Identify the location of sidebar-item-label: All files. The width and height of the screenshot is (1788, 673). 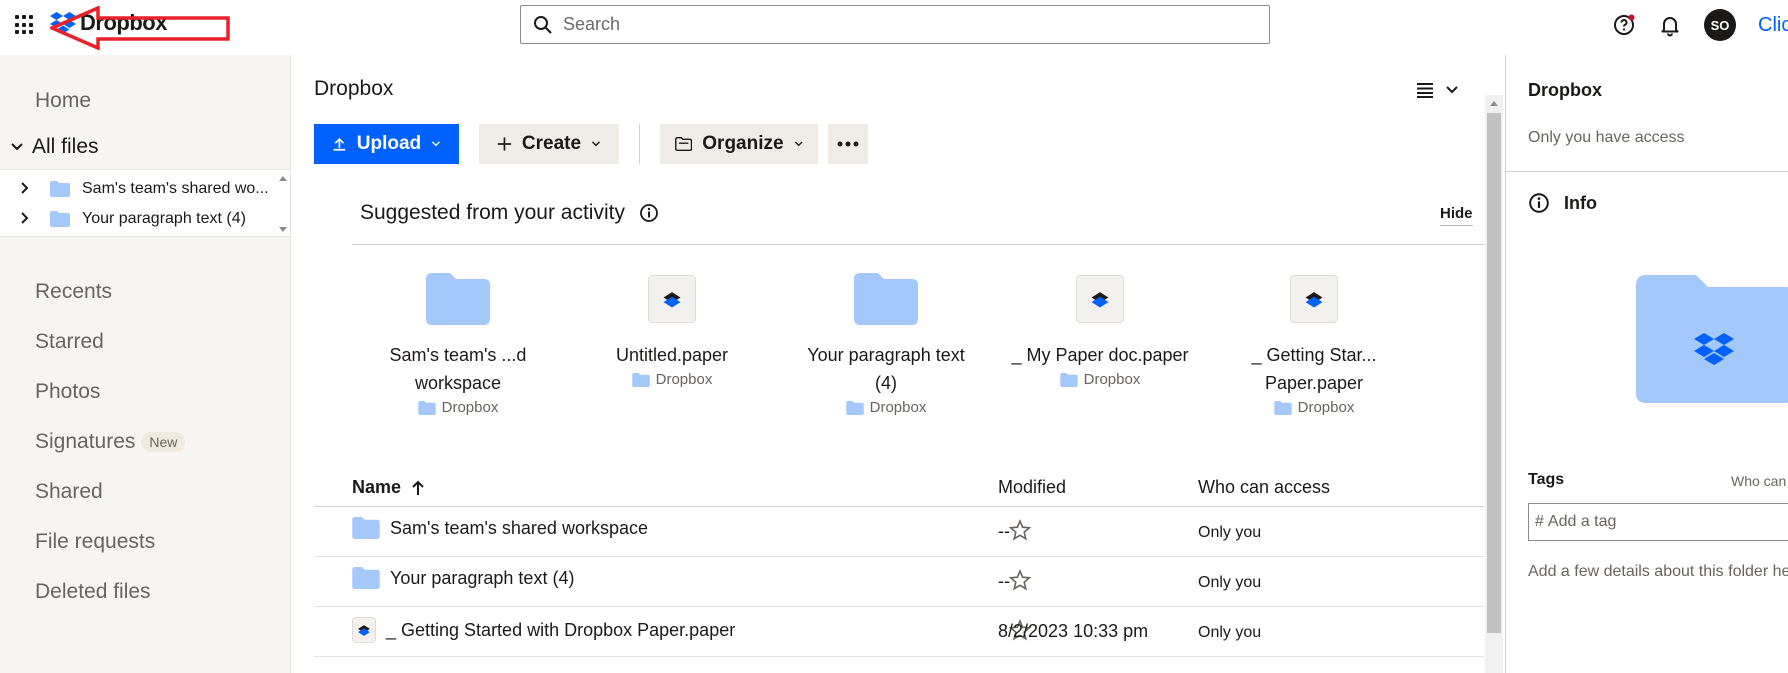
(65, 146).